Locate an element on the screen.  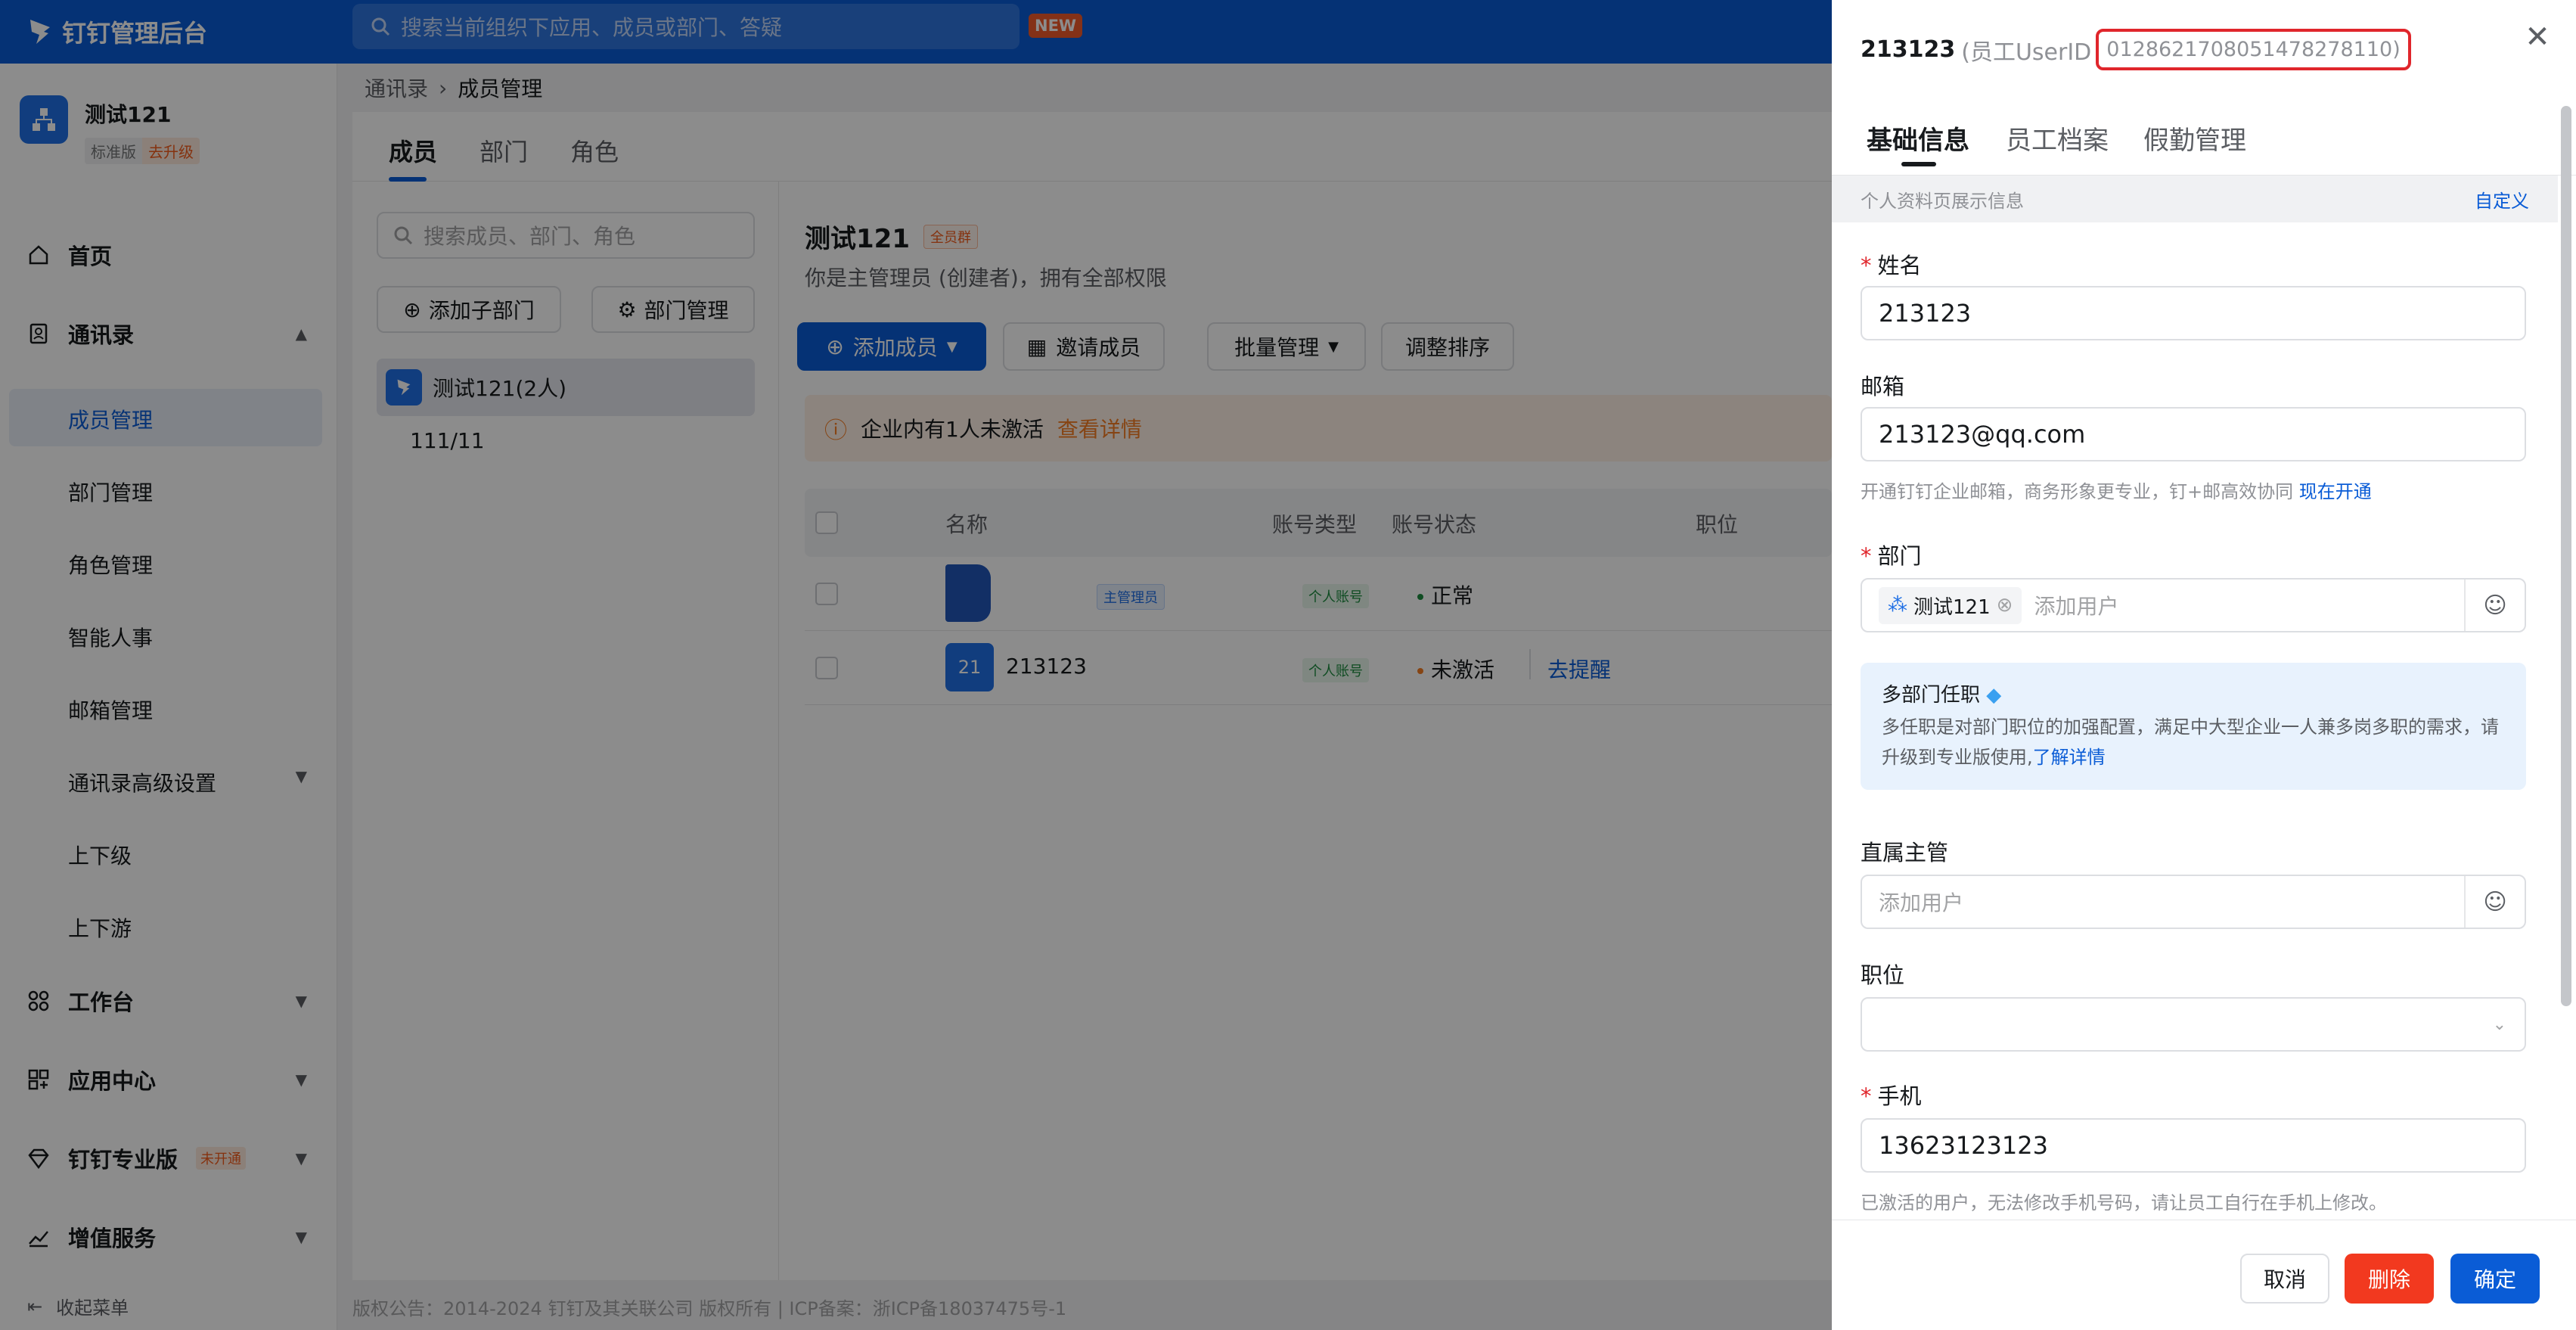
close-icon: ✕ is located at coordinates (2537, 37).